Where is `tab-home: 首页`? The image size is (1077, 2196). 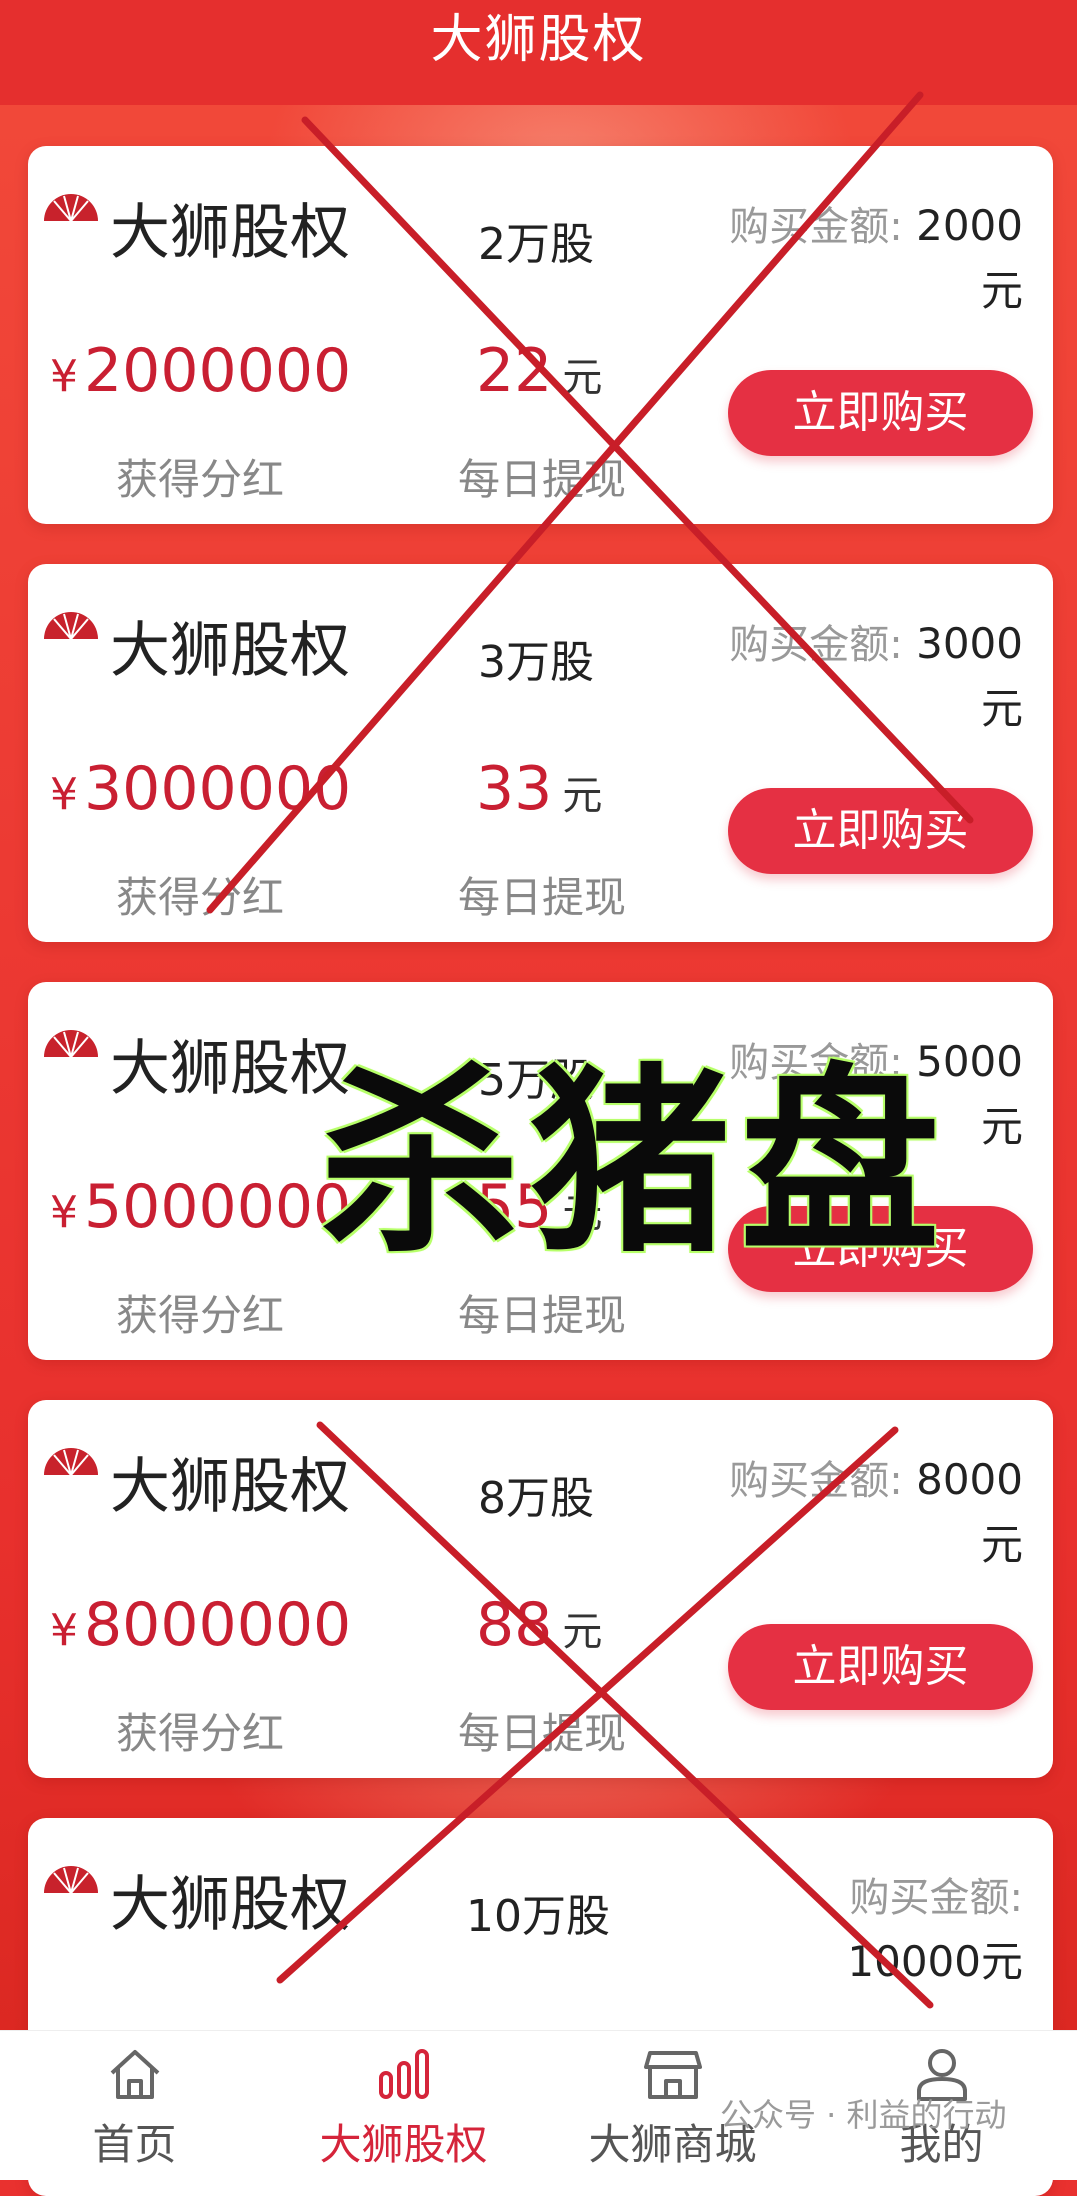 tab-home: 首页 is located at coordinates (134, 2105).